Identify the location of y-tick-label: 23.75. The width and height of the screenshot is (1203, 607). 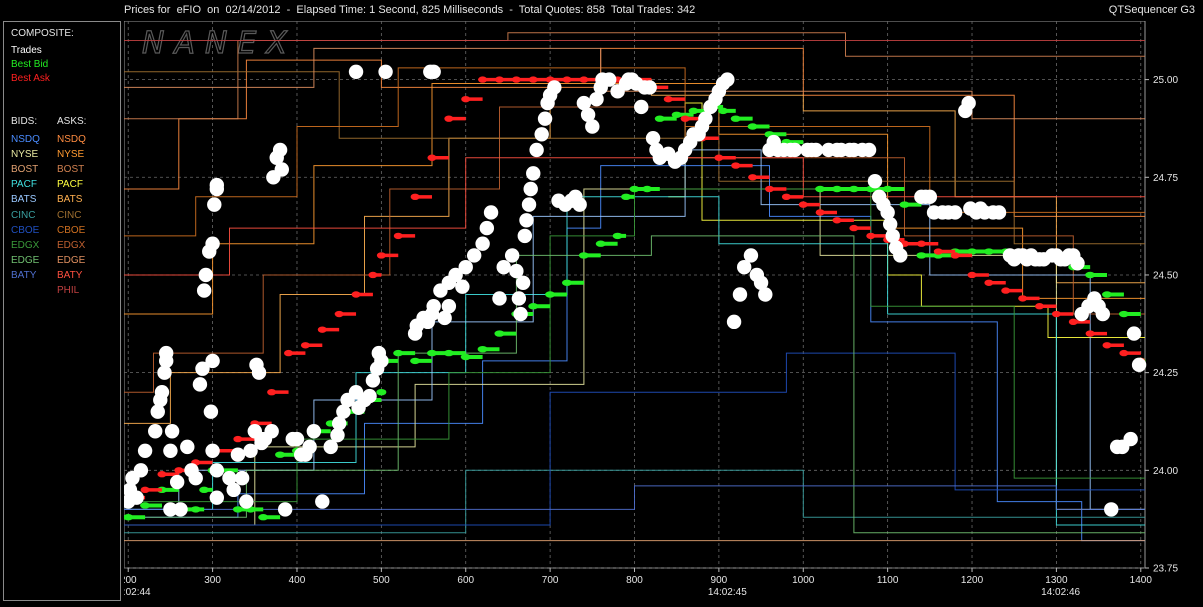
(1165, 569).